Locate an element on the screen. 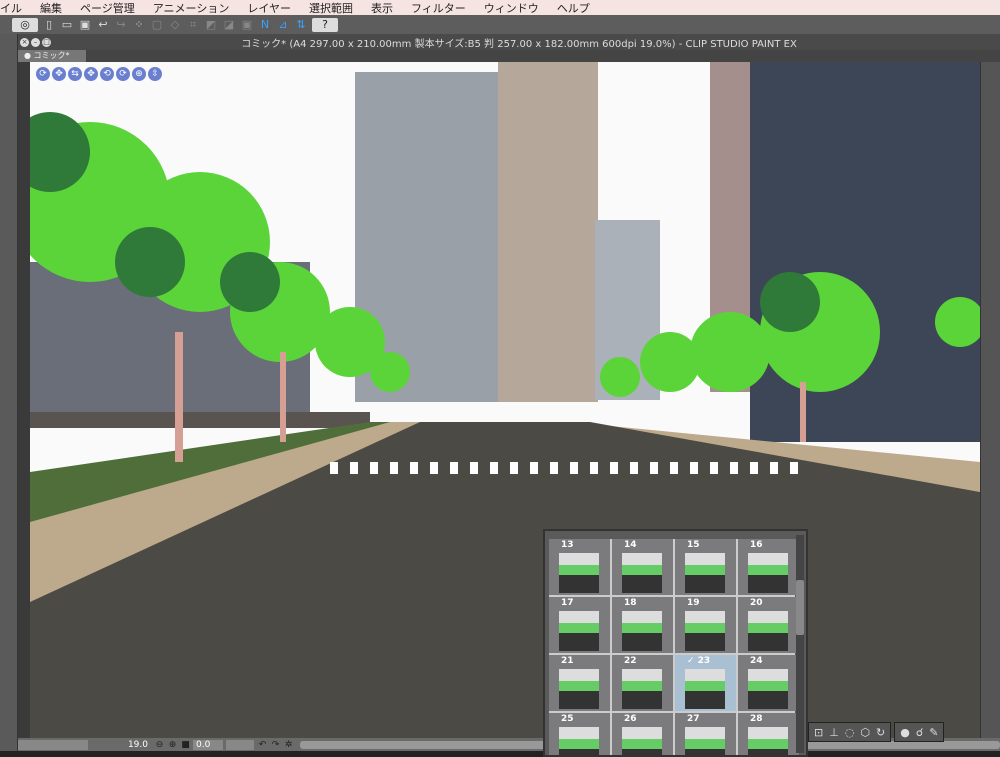  menu-selection: 選択範囲 is located at coordinates (331, 8).